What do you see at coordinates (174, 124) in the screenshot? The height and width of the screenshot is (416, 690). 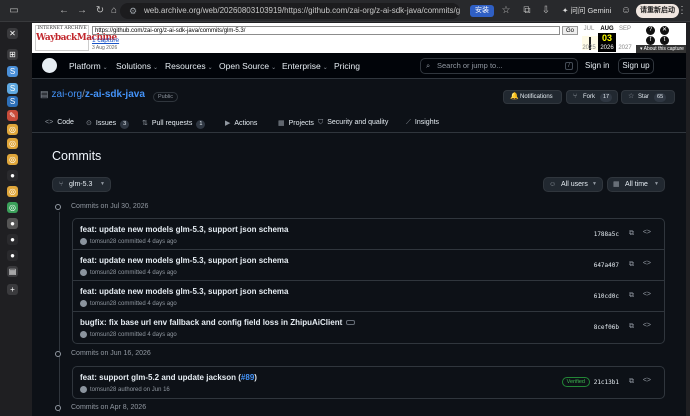 I see `tab-pull-requests: ⇅ Pull requests 1` at bounding box center [174, 124].